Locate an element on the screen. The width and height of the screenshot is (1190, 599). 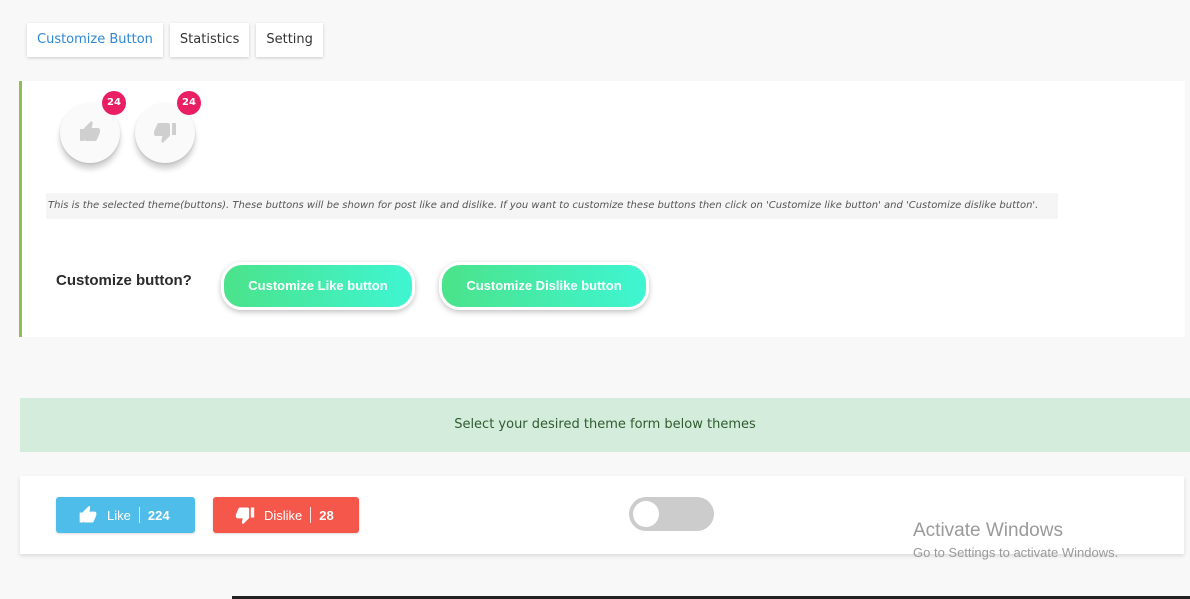
theme-like-button: Like 224 is located at coordinates (125, 515).